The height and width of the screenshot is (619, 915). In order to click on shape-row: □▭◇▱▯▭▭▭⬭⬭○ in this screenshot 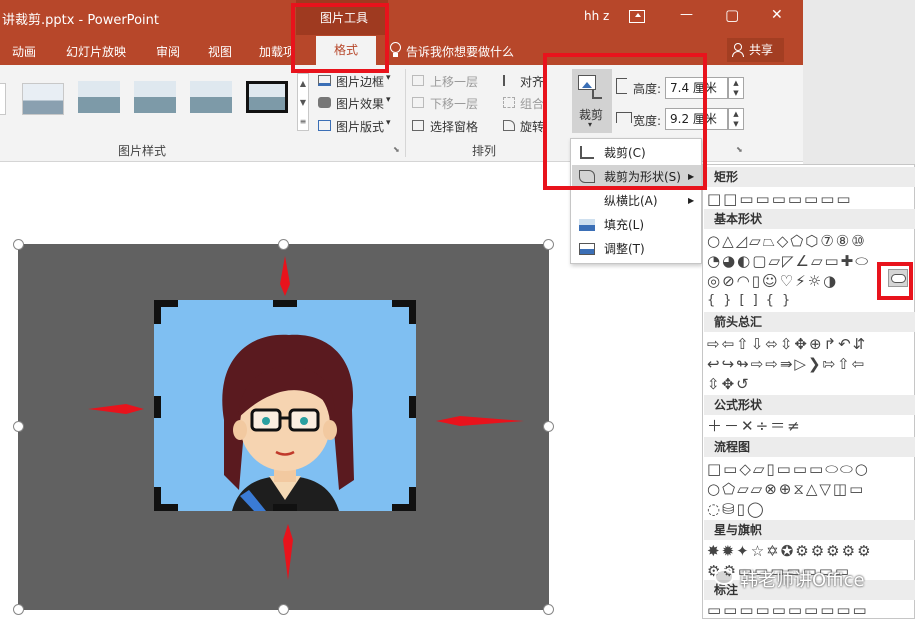, I will do `click(788, 469)`.